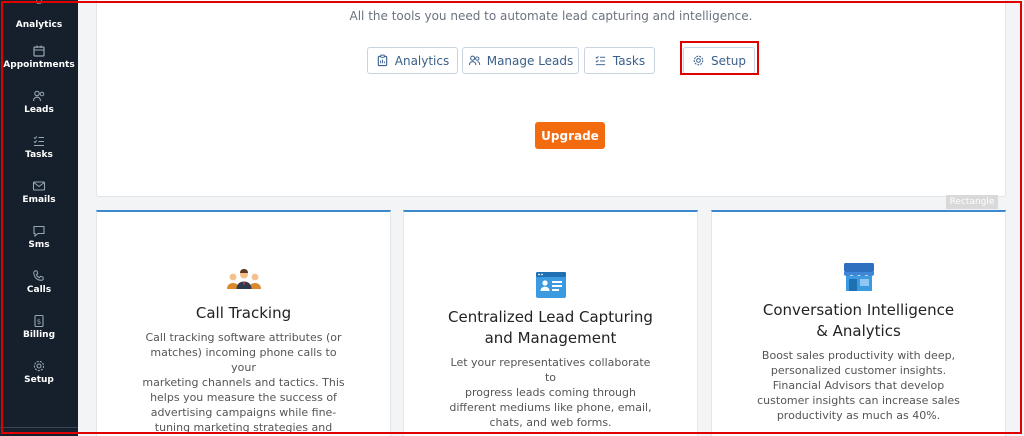 The width and height of the screenshot is (1024, 436). What do you see at coordinates (39, 245) in the screenshot?
I see `sidebar-item-label: Sms` at bounding box center [39, 245].